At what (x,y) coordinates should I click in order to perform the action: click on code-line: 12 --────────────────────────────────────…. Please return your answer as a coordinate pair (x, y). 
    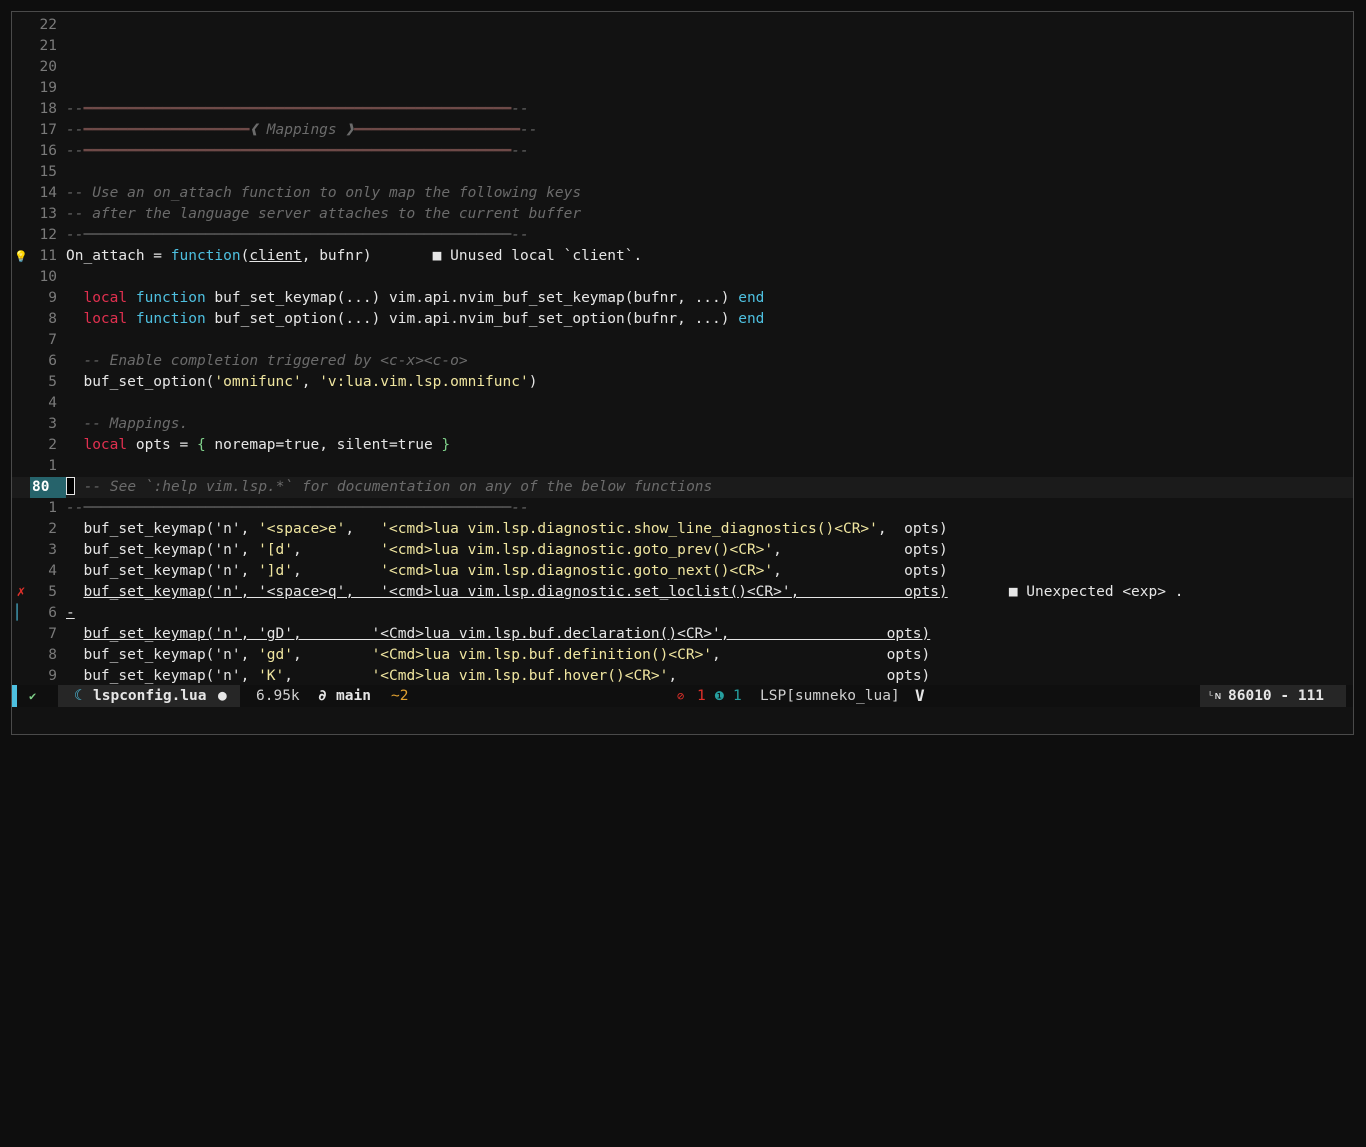
    Looking at the image, I should click on (682, 235).